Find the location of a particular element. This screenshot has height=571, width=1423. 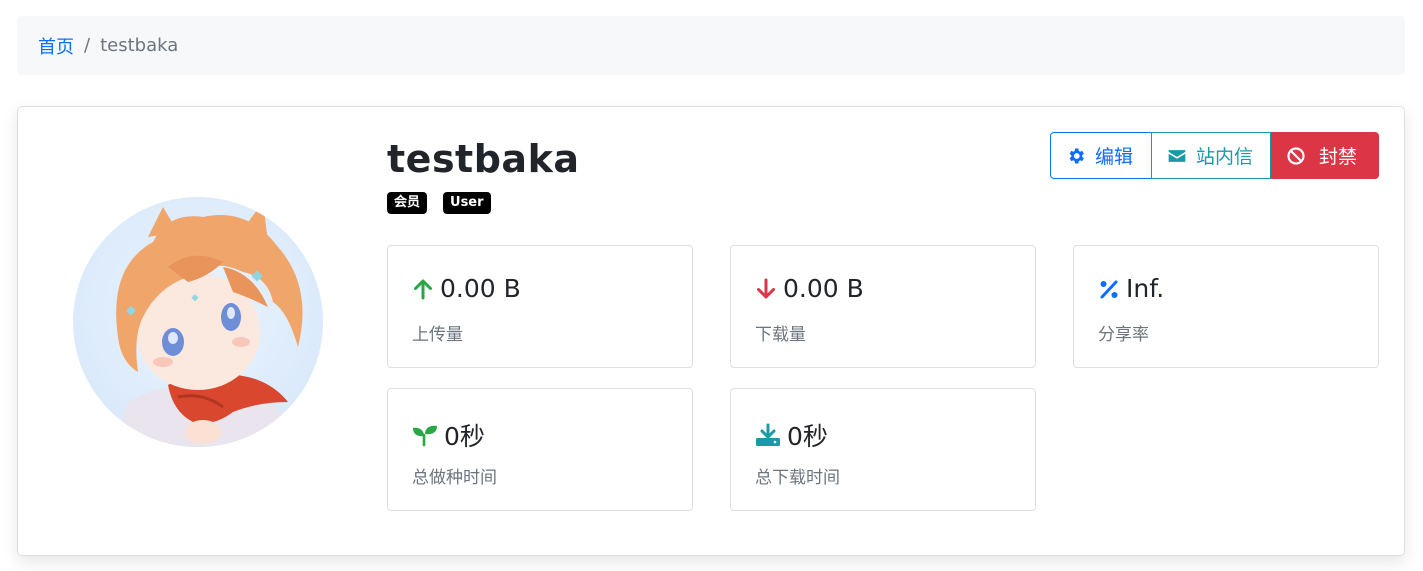

avatar-illustration is located at coordinates (208, 324).